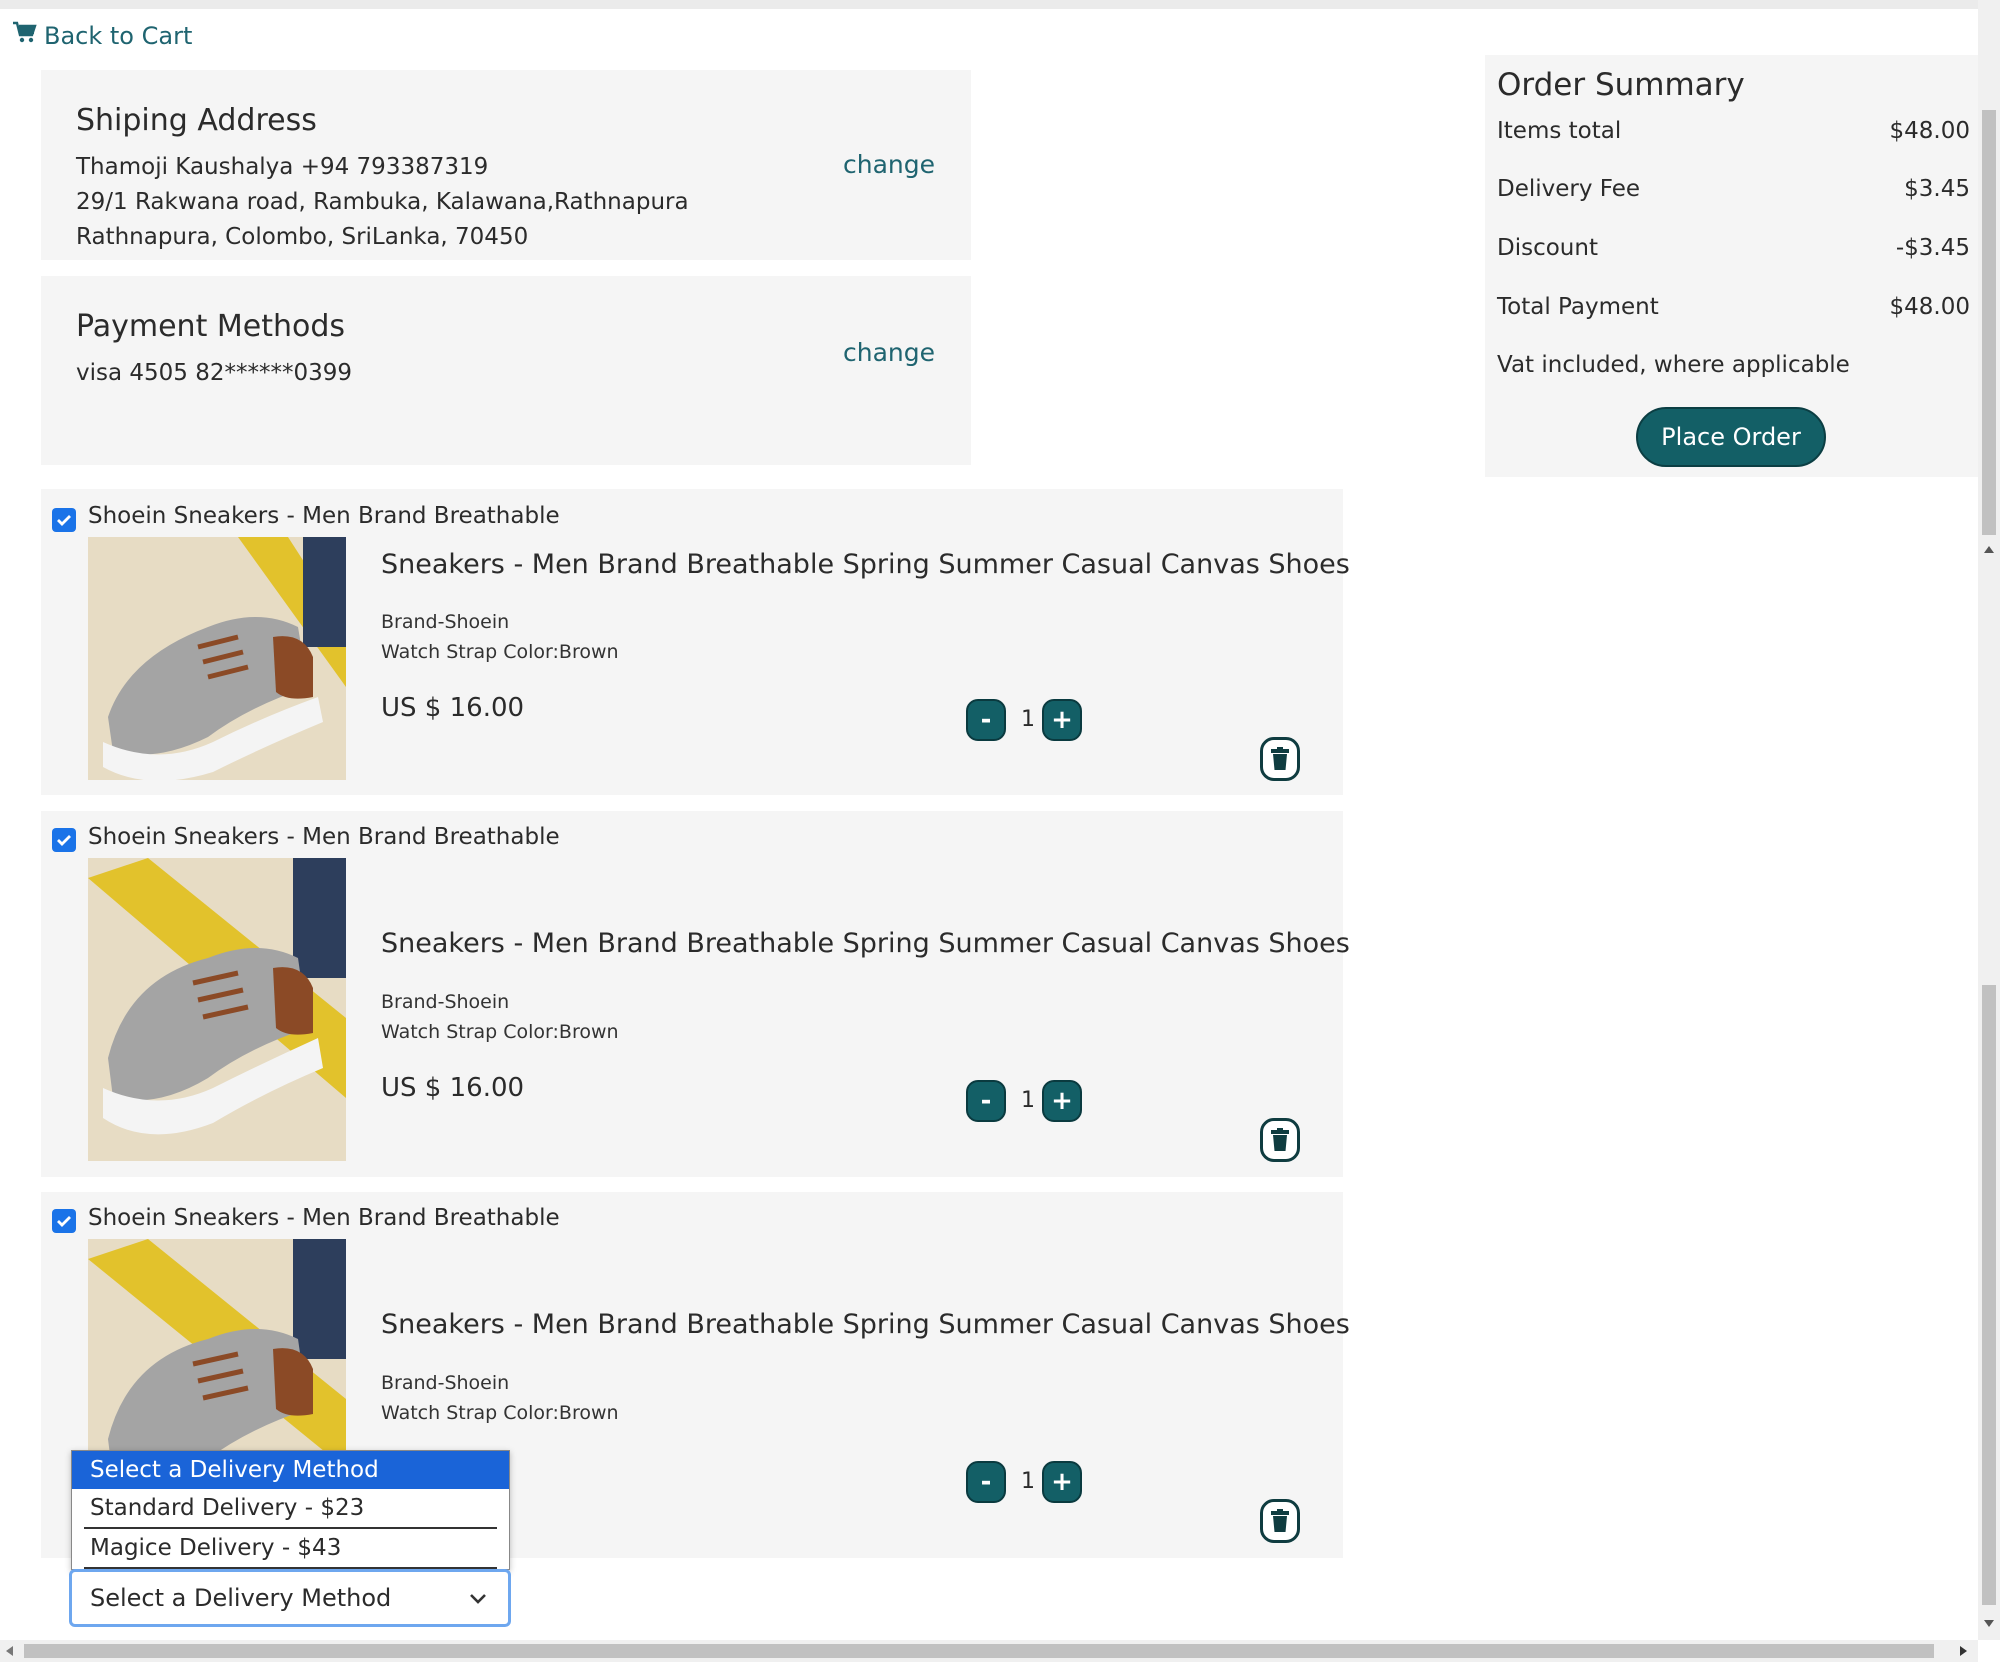 This screenshot has height=1662, width=2000. Describe the element at coordinates (1569, 189) in the screenshot. I see `delivery-fee-label: Delivery Fee` at that location.